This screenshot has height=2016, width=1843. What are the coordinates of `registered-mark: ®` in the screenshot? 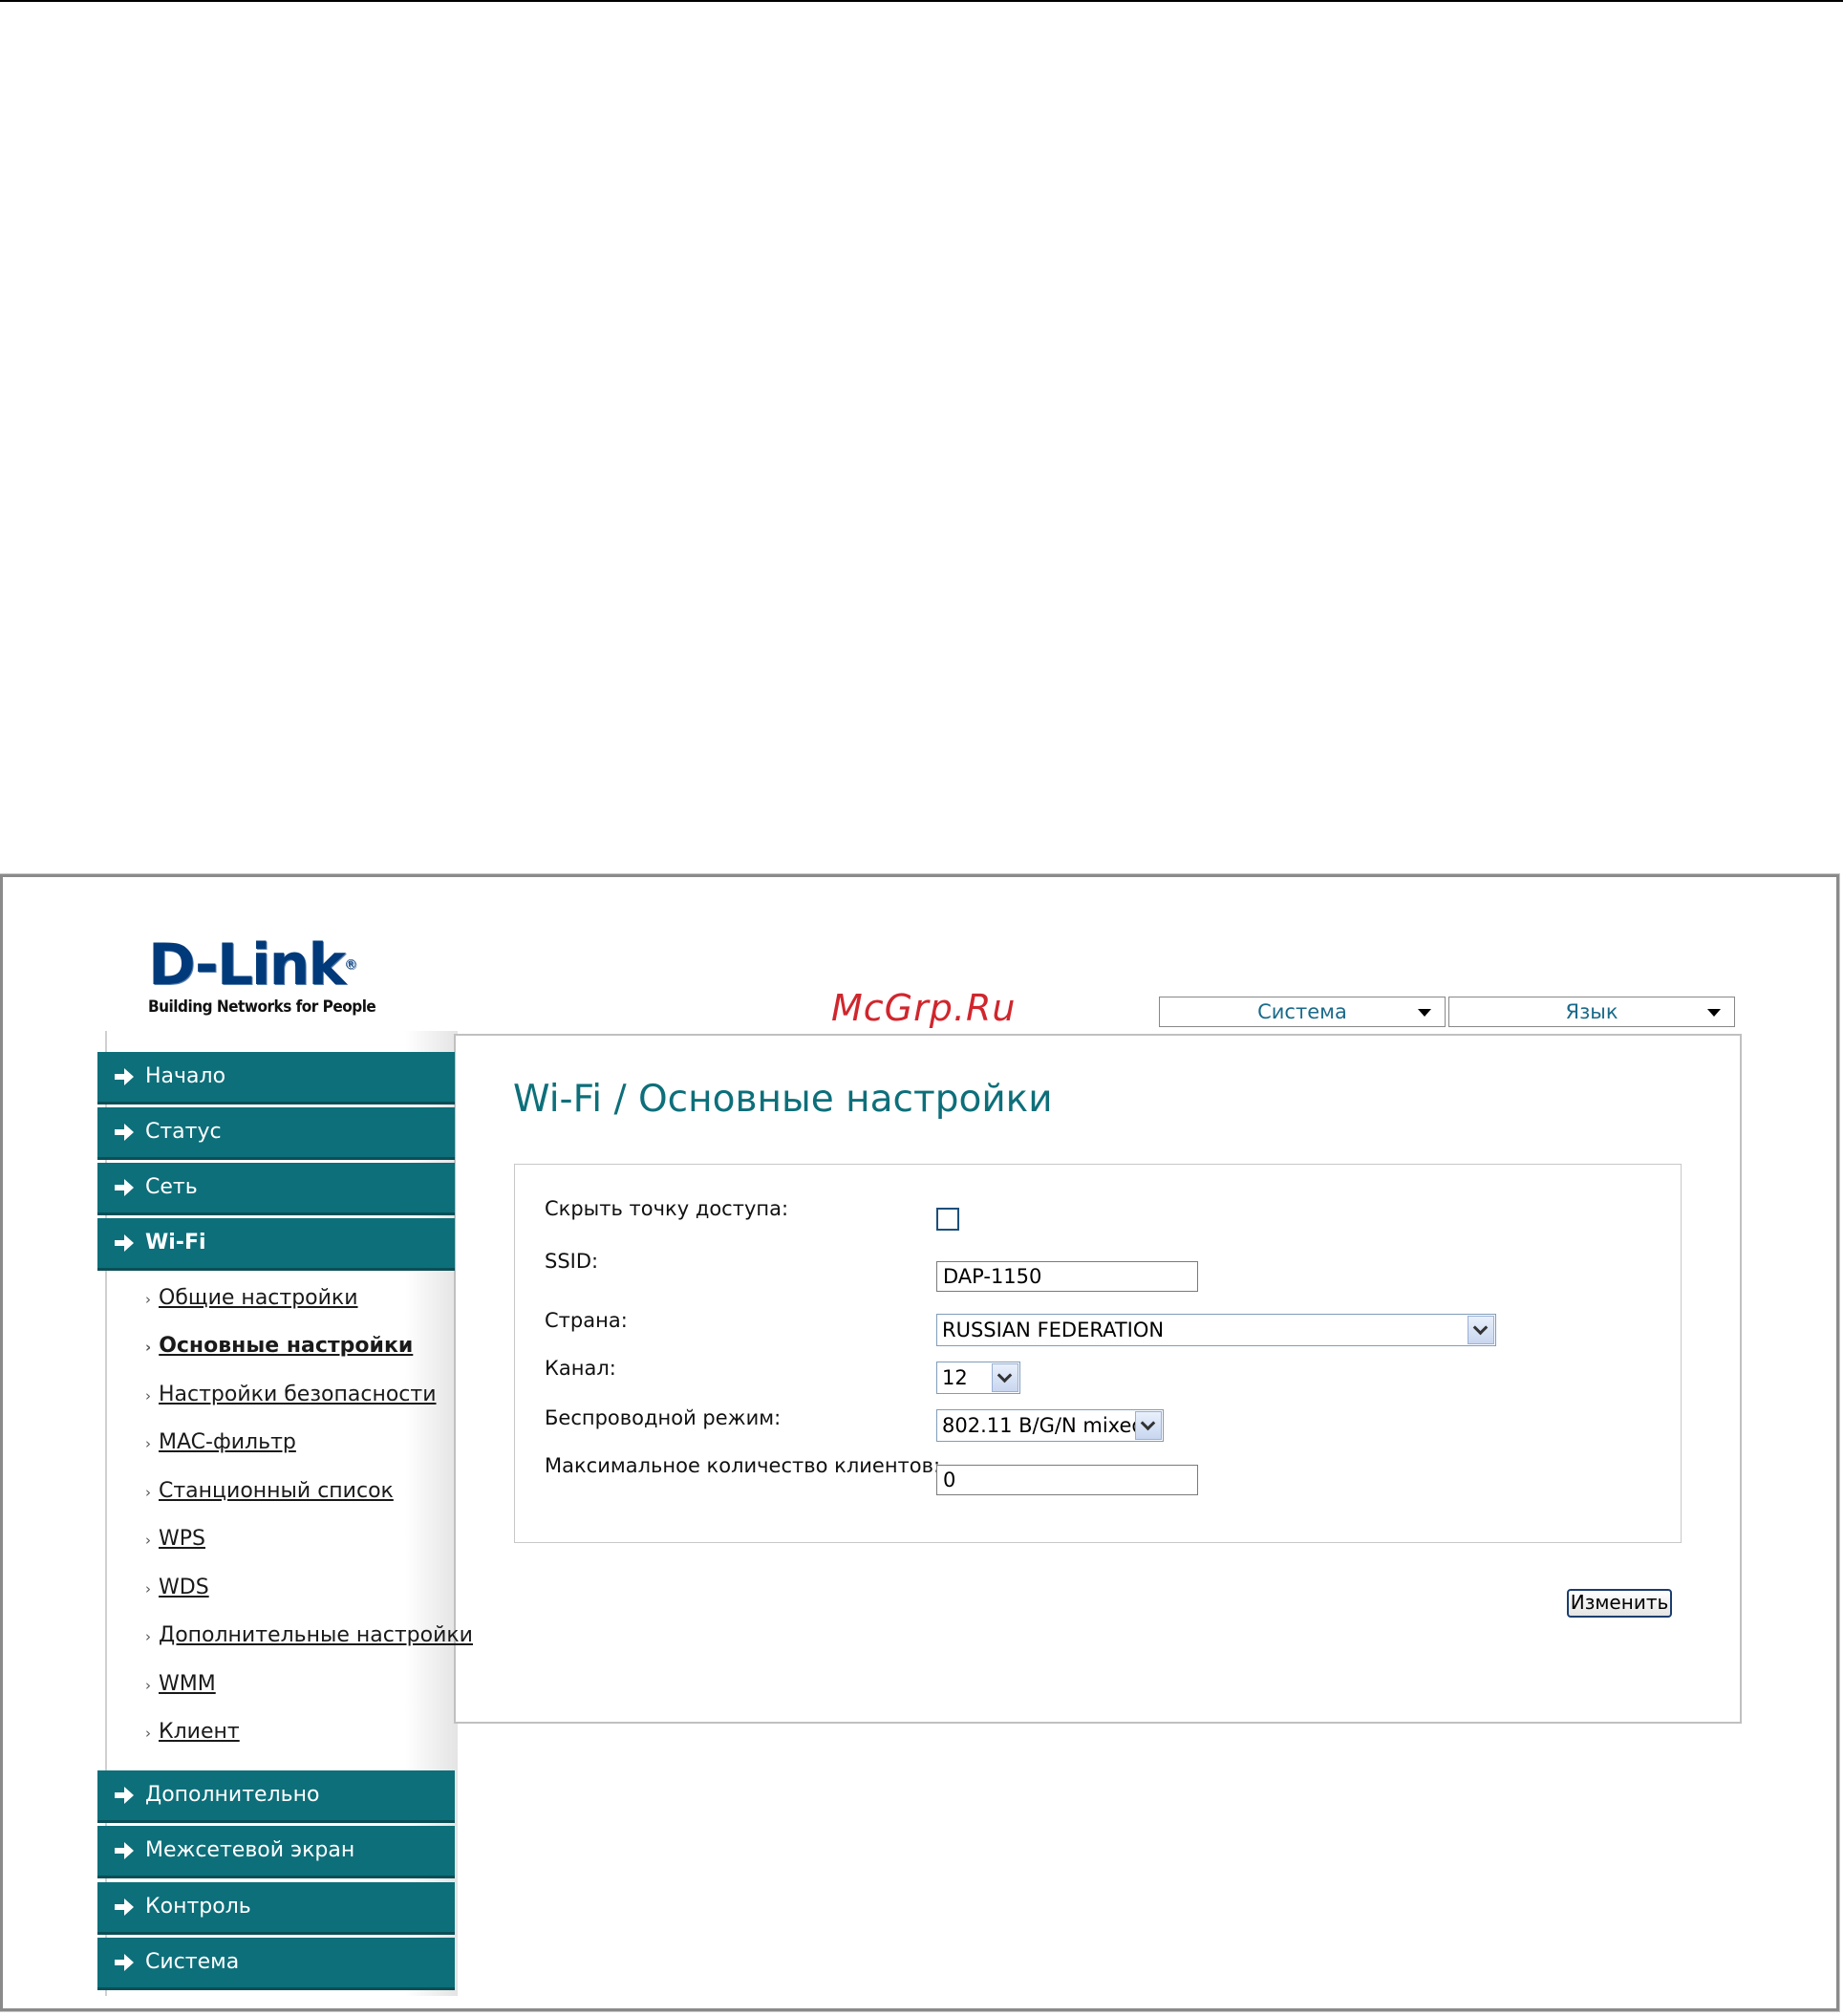 It's located at (350, 965).